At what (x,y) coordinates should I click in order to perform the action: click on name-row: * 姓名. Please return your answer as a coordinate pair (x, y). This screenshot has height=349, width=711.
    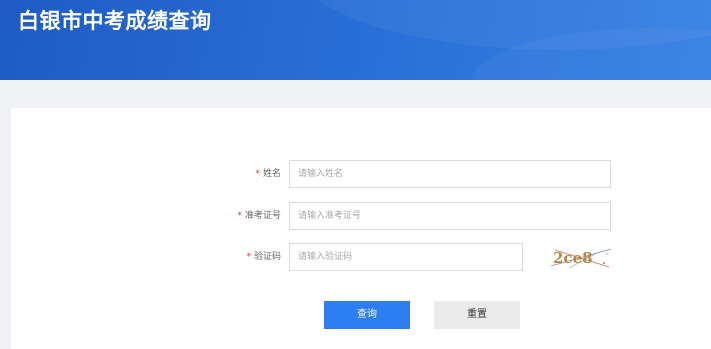
    Looking at the image, I should click on (361, 174).